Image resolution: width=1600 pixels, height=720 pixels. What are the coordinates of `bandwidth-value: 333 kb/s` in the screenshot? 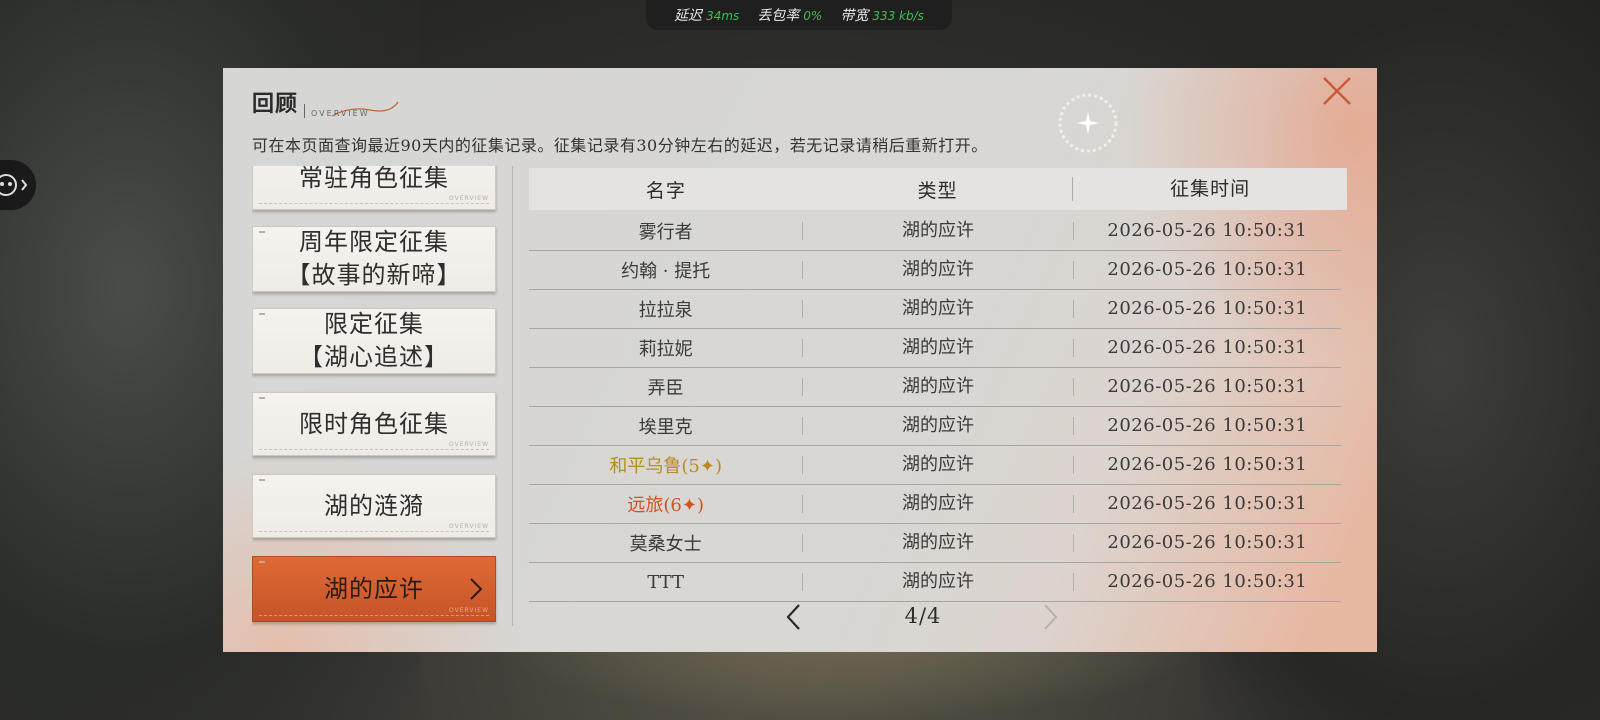 It's located at (898, 16).